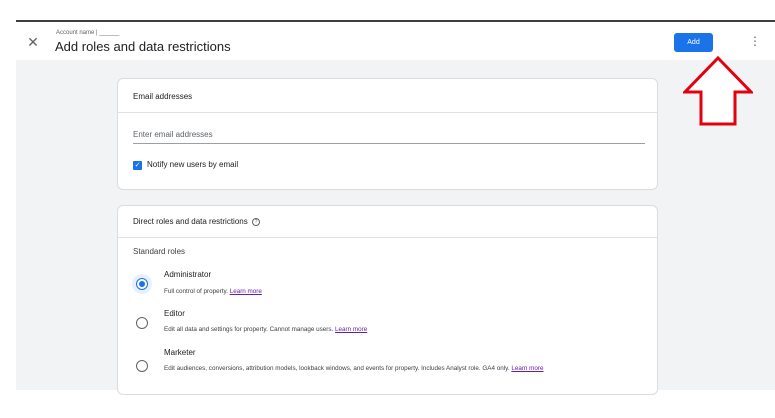 This screenshot has height=418, width=775. What do you see at coordinates (196, 221) in the screenshot?
I see `roles-card-title: Direct roles and data restrictions ?` at bounding box center [196, 221].